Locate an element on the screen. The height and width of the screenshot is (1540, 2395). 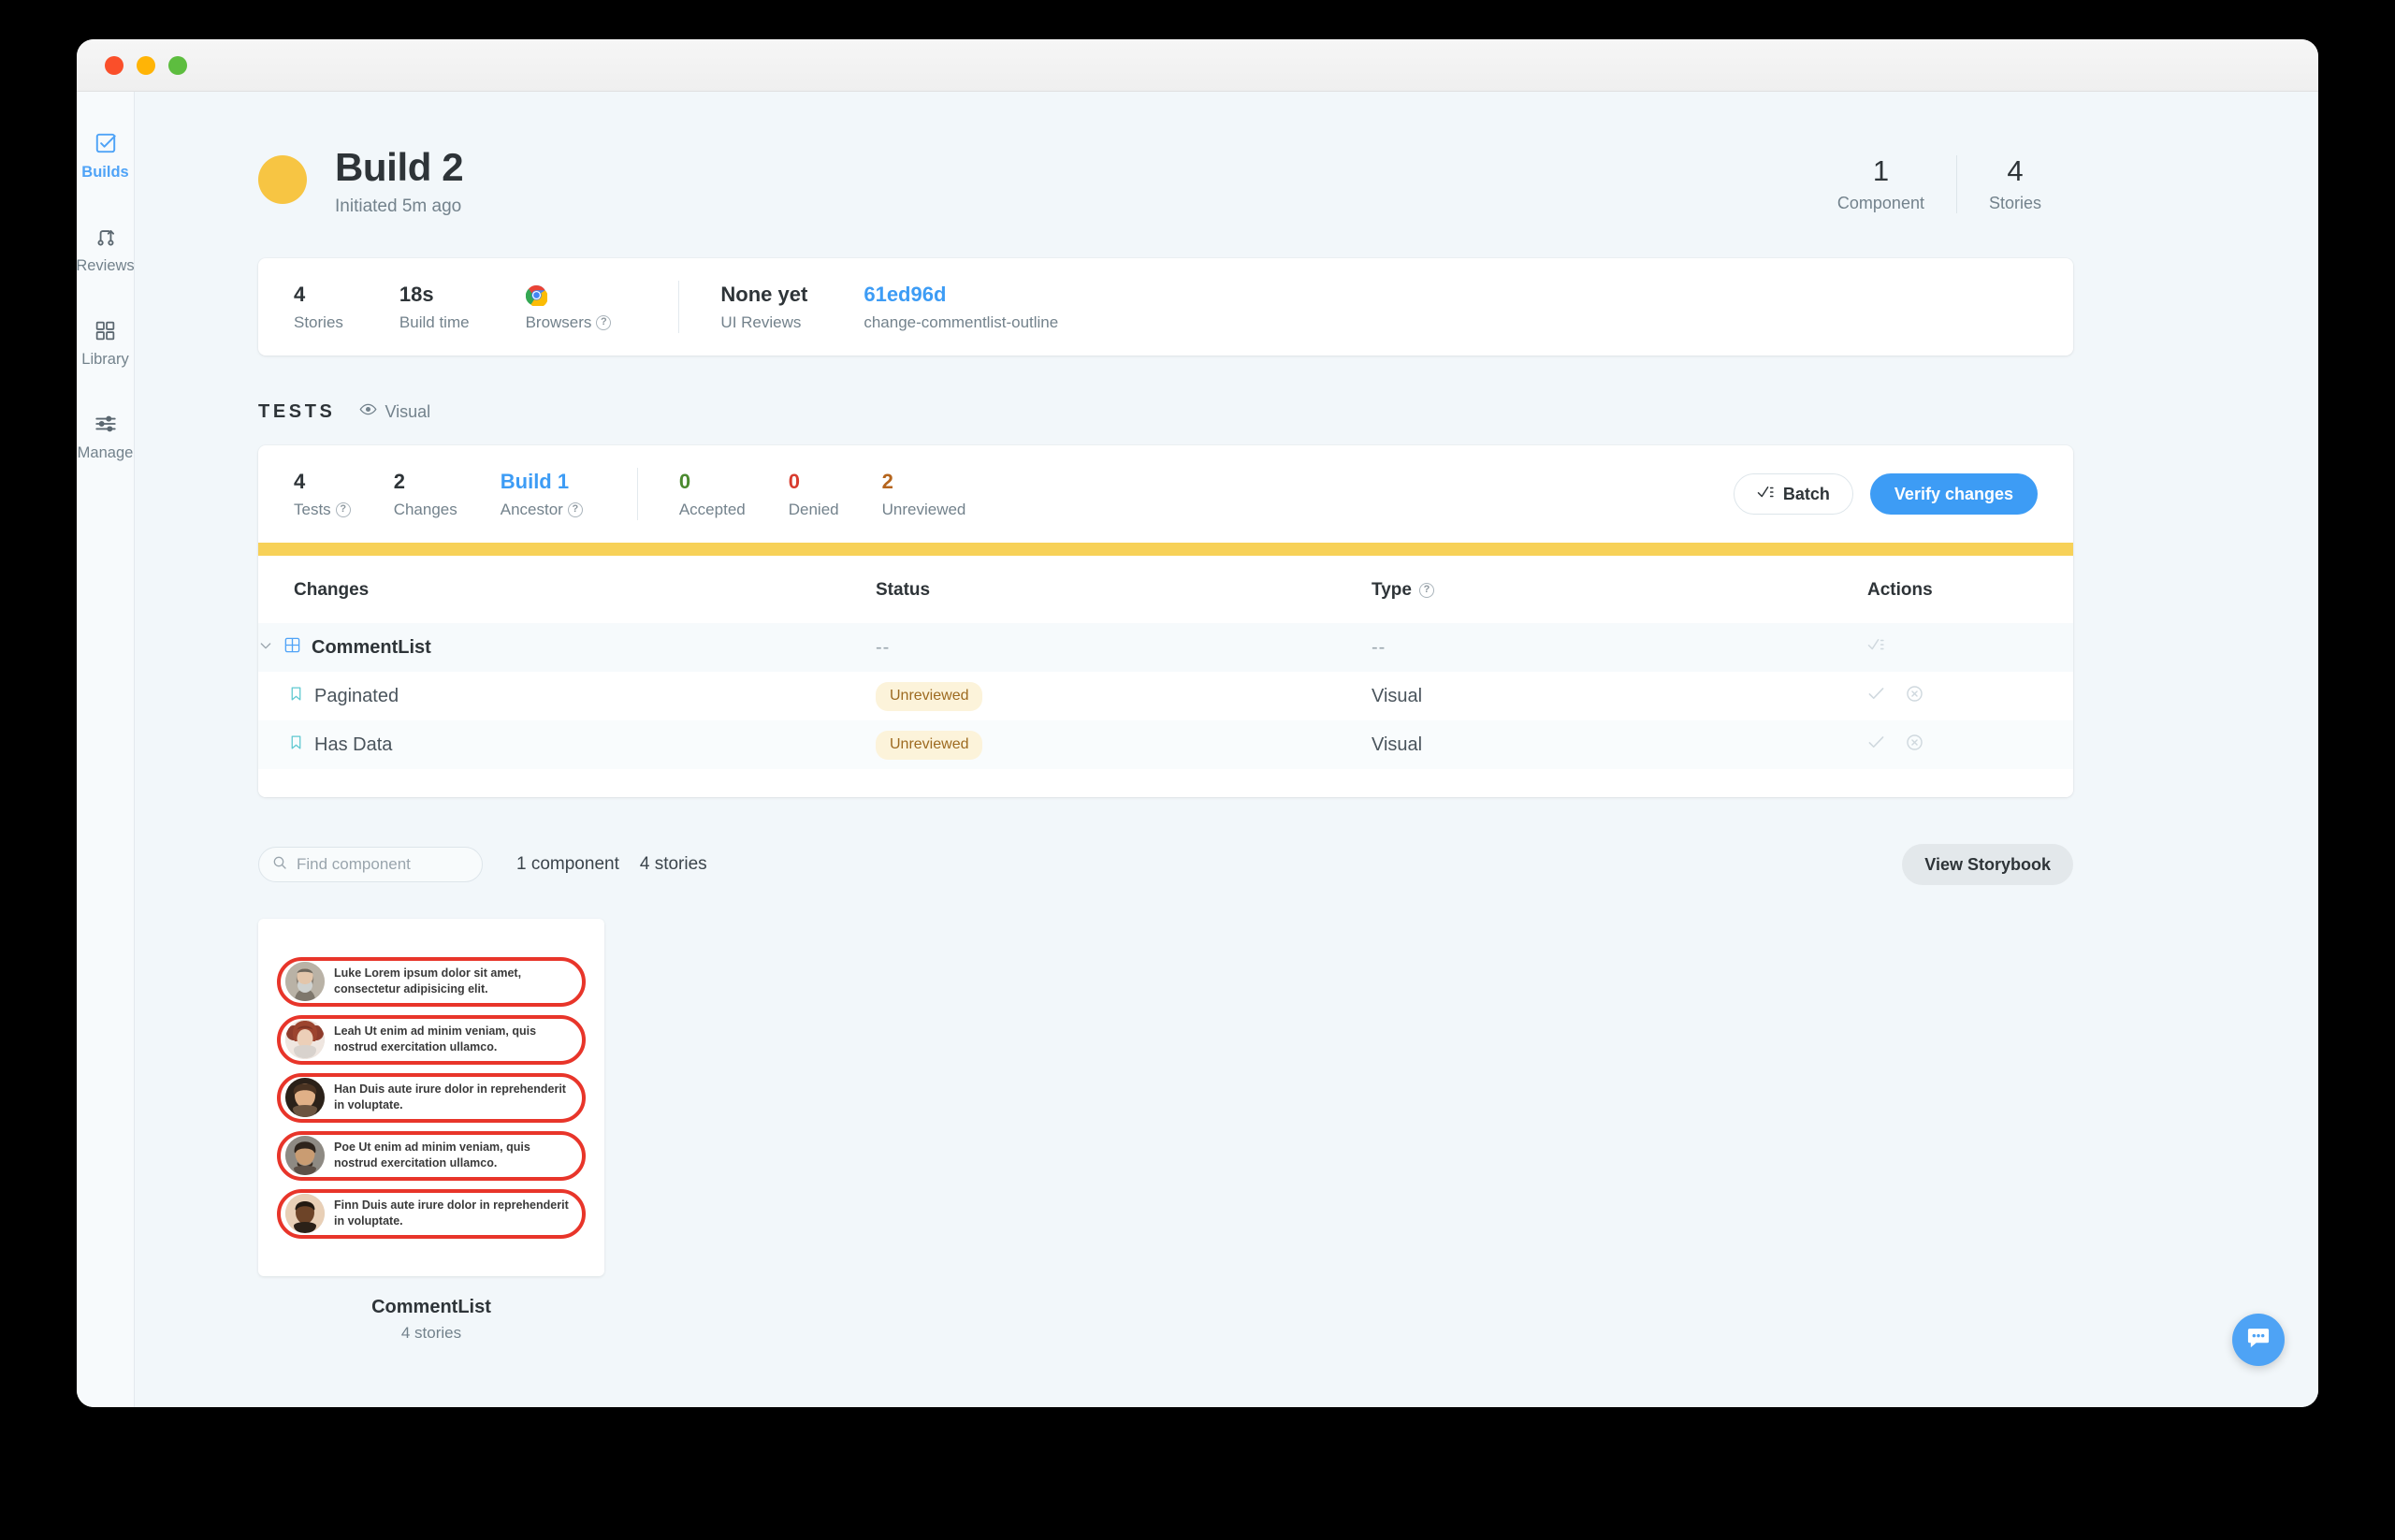
grid-icon is located at coordinates (105, 330).